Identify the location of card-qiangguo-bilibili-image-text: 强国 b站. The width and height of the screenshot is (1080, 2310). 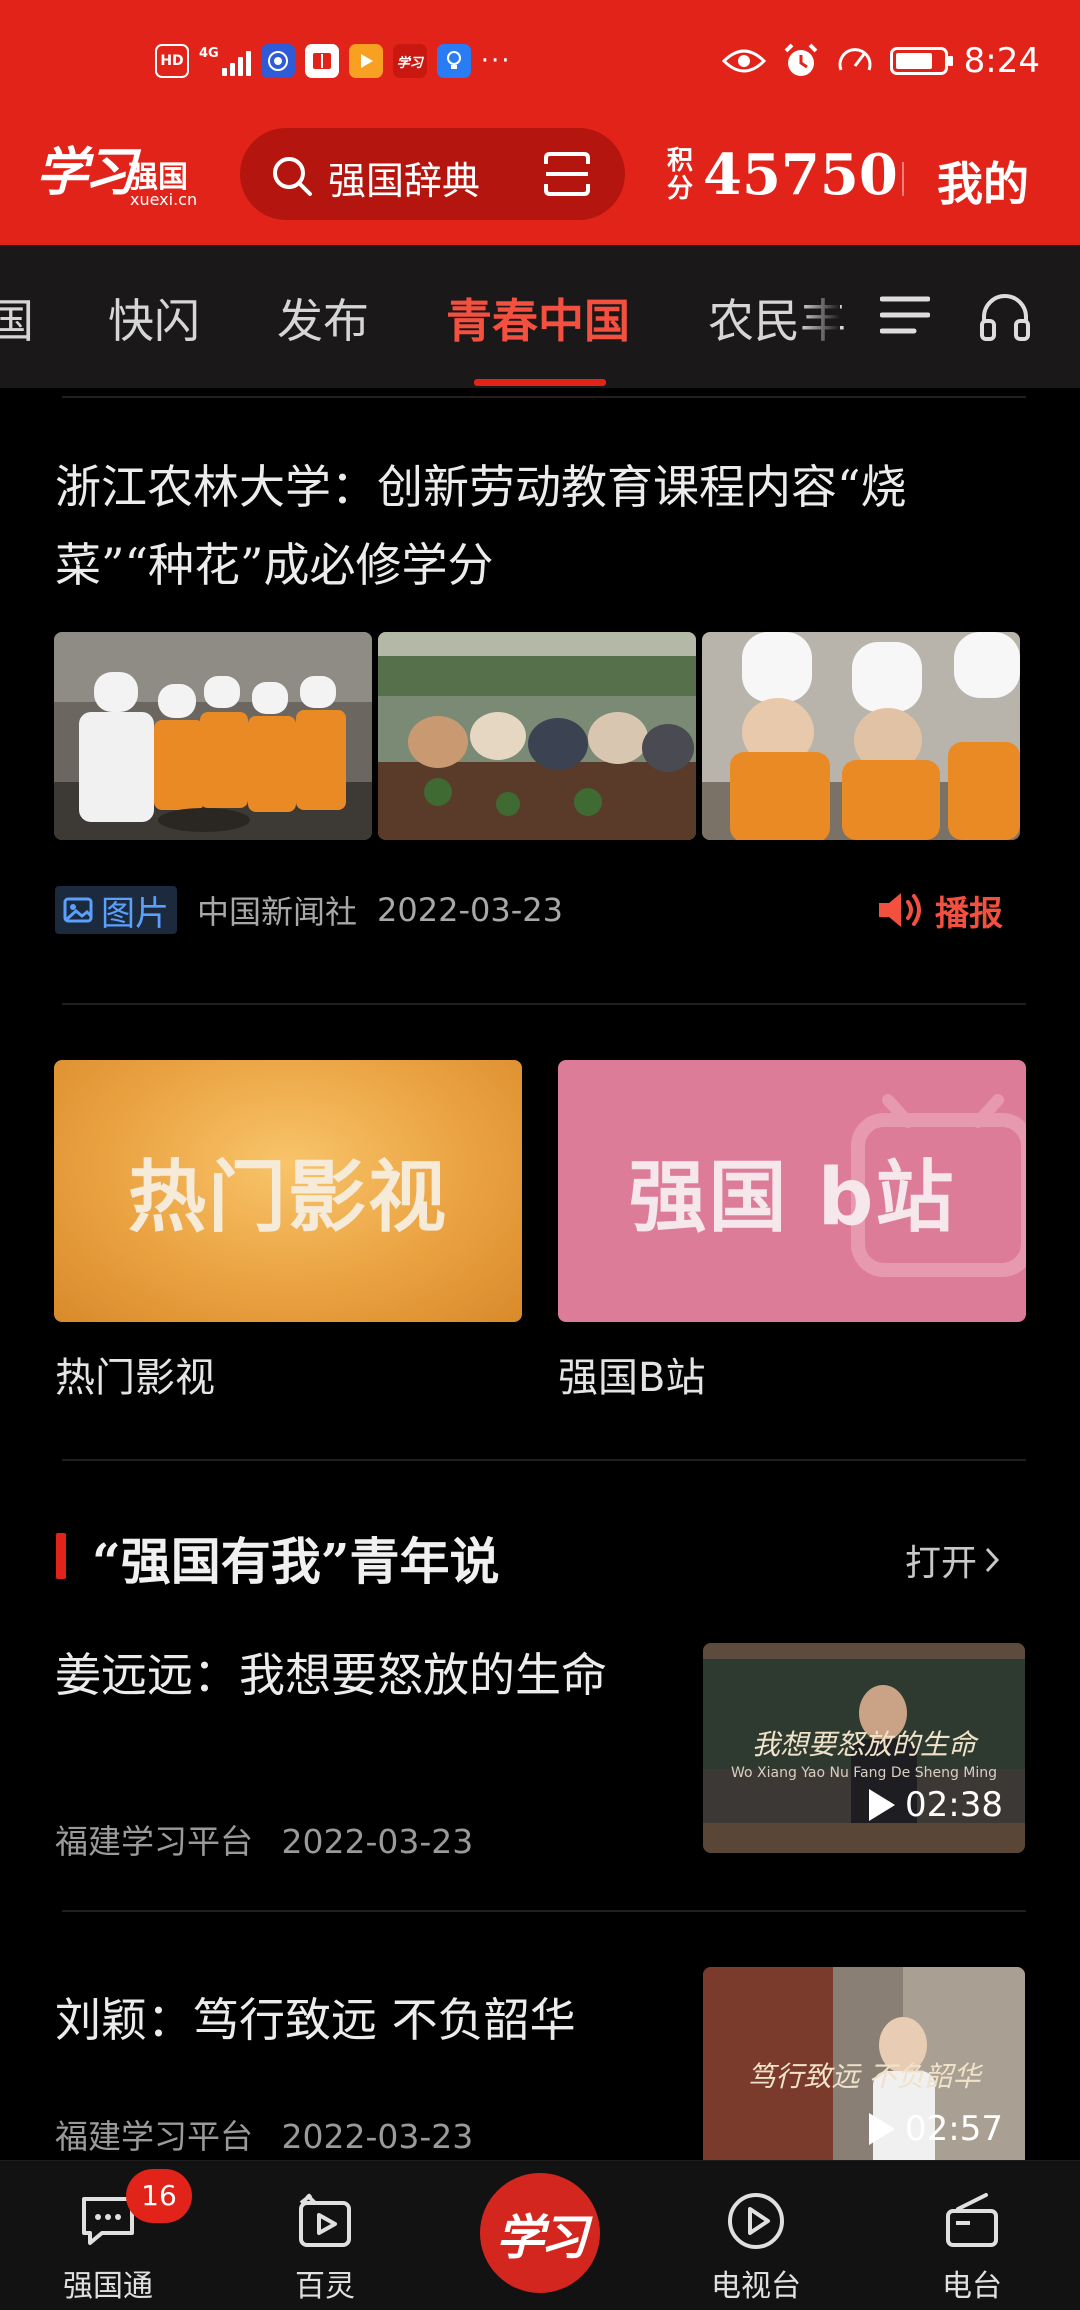
(792, 1198).